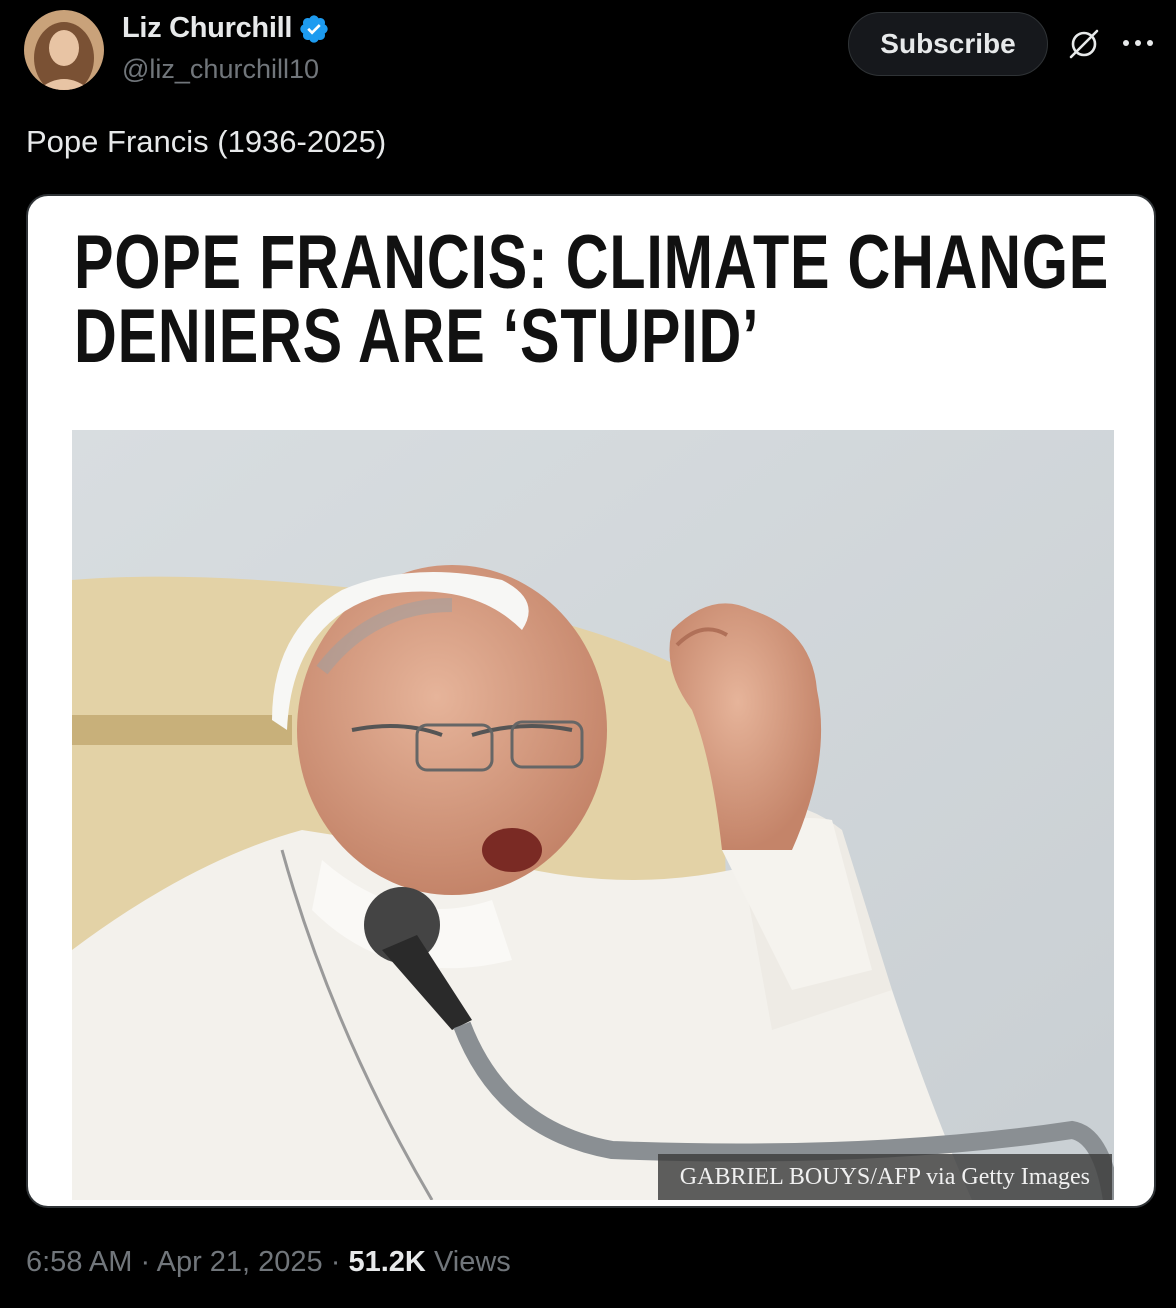 This screenshot has height=1308, width=1176. I want to click on headline-line-1: POPE FRANCIS: CLIMATE CHANGE, so click(592, 262).